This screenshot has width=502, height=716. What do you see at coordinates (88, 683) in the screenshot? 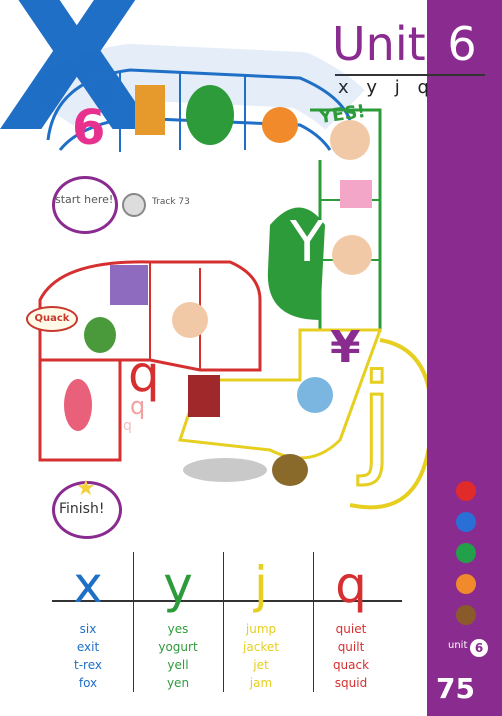
I see `word-x-4: fox` at bounding box center [88, 683].